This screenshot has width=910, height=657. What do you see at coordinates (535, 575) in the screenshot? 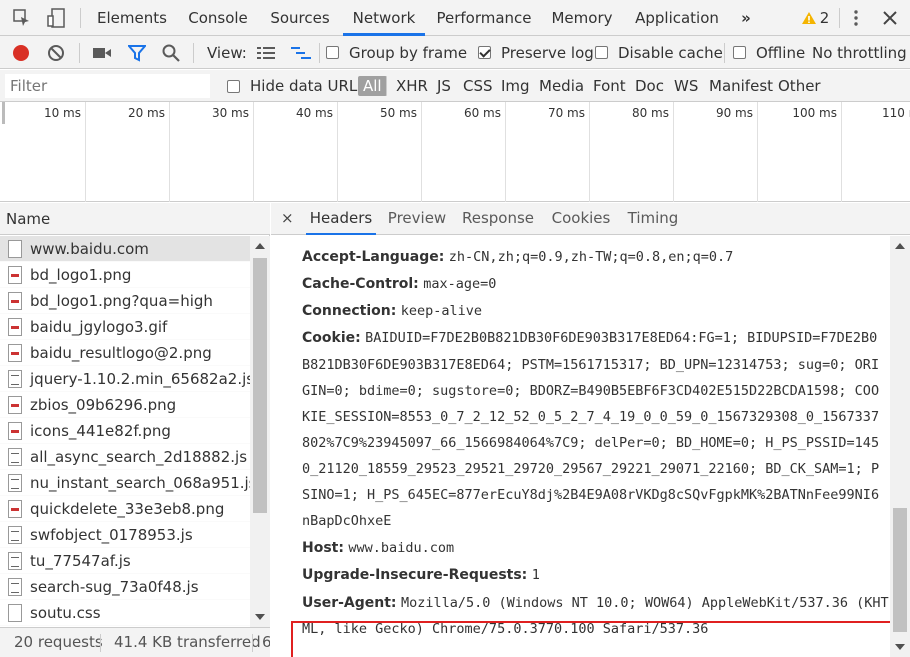
I see `header-value: 1` at bounding box center [535, 575].